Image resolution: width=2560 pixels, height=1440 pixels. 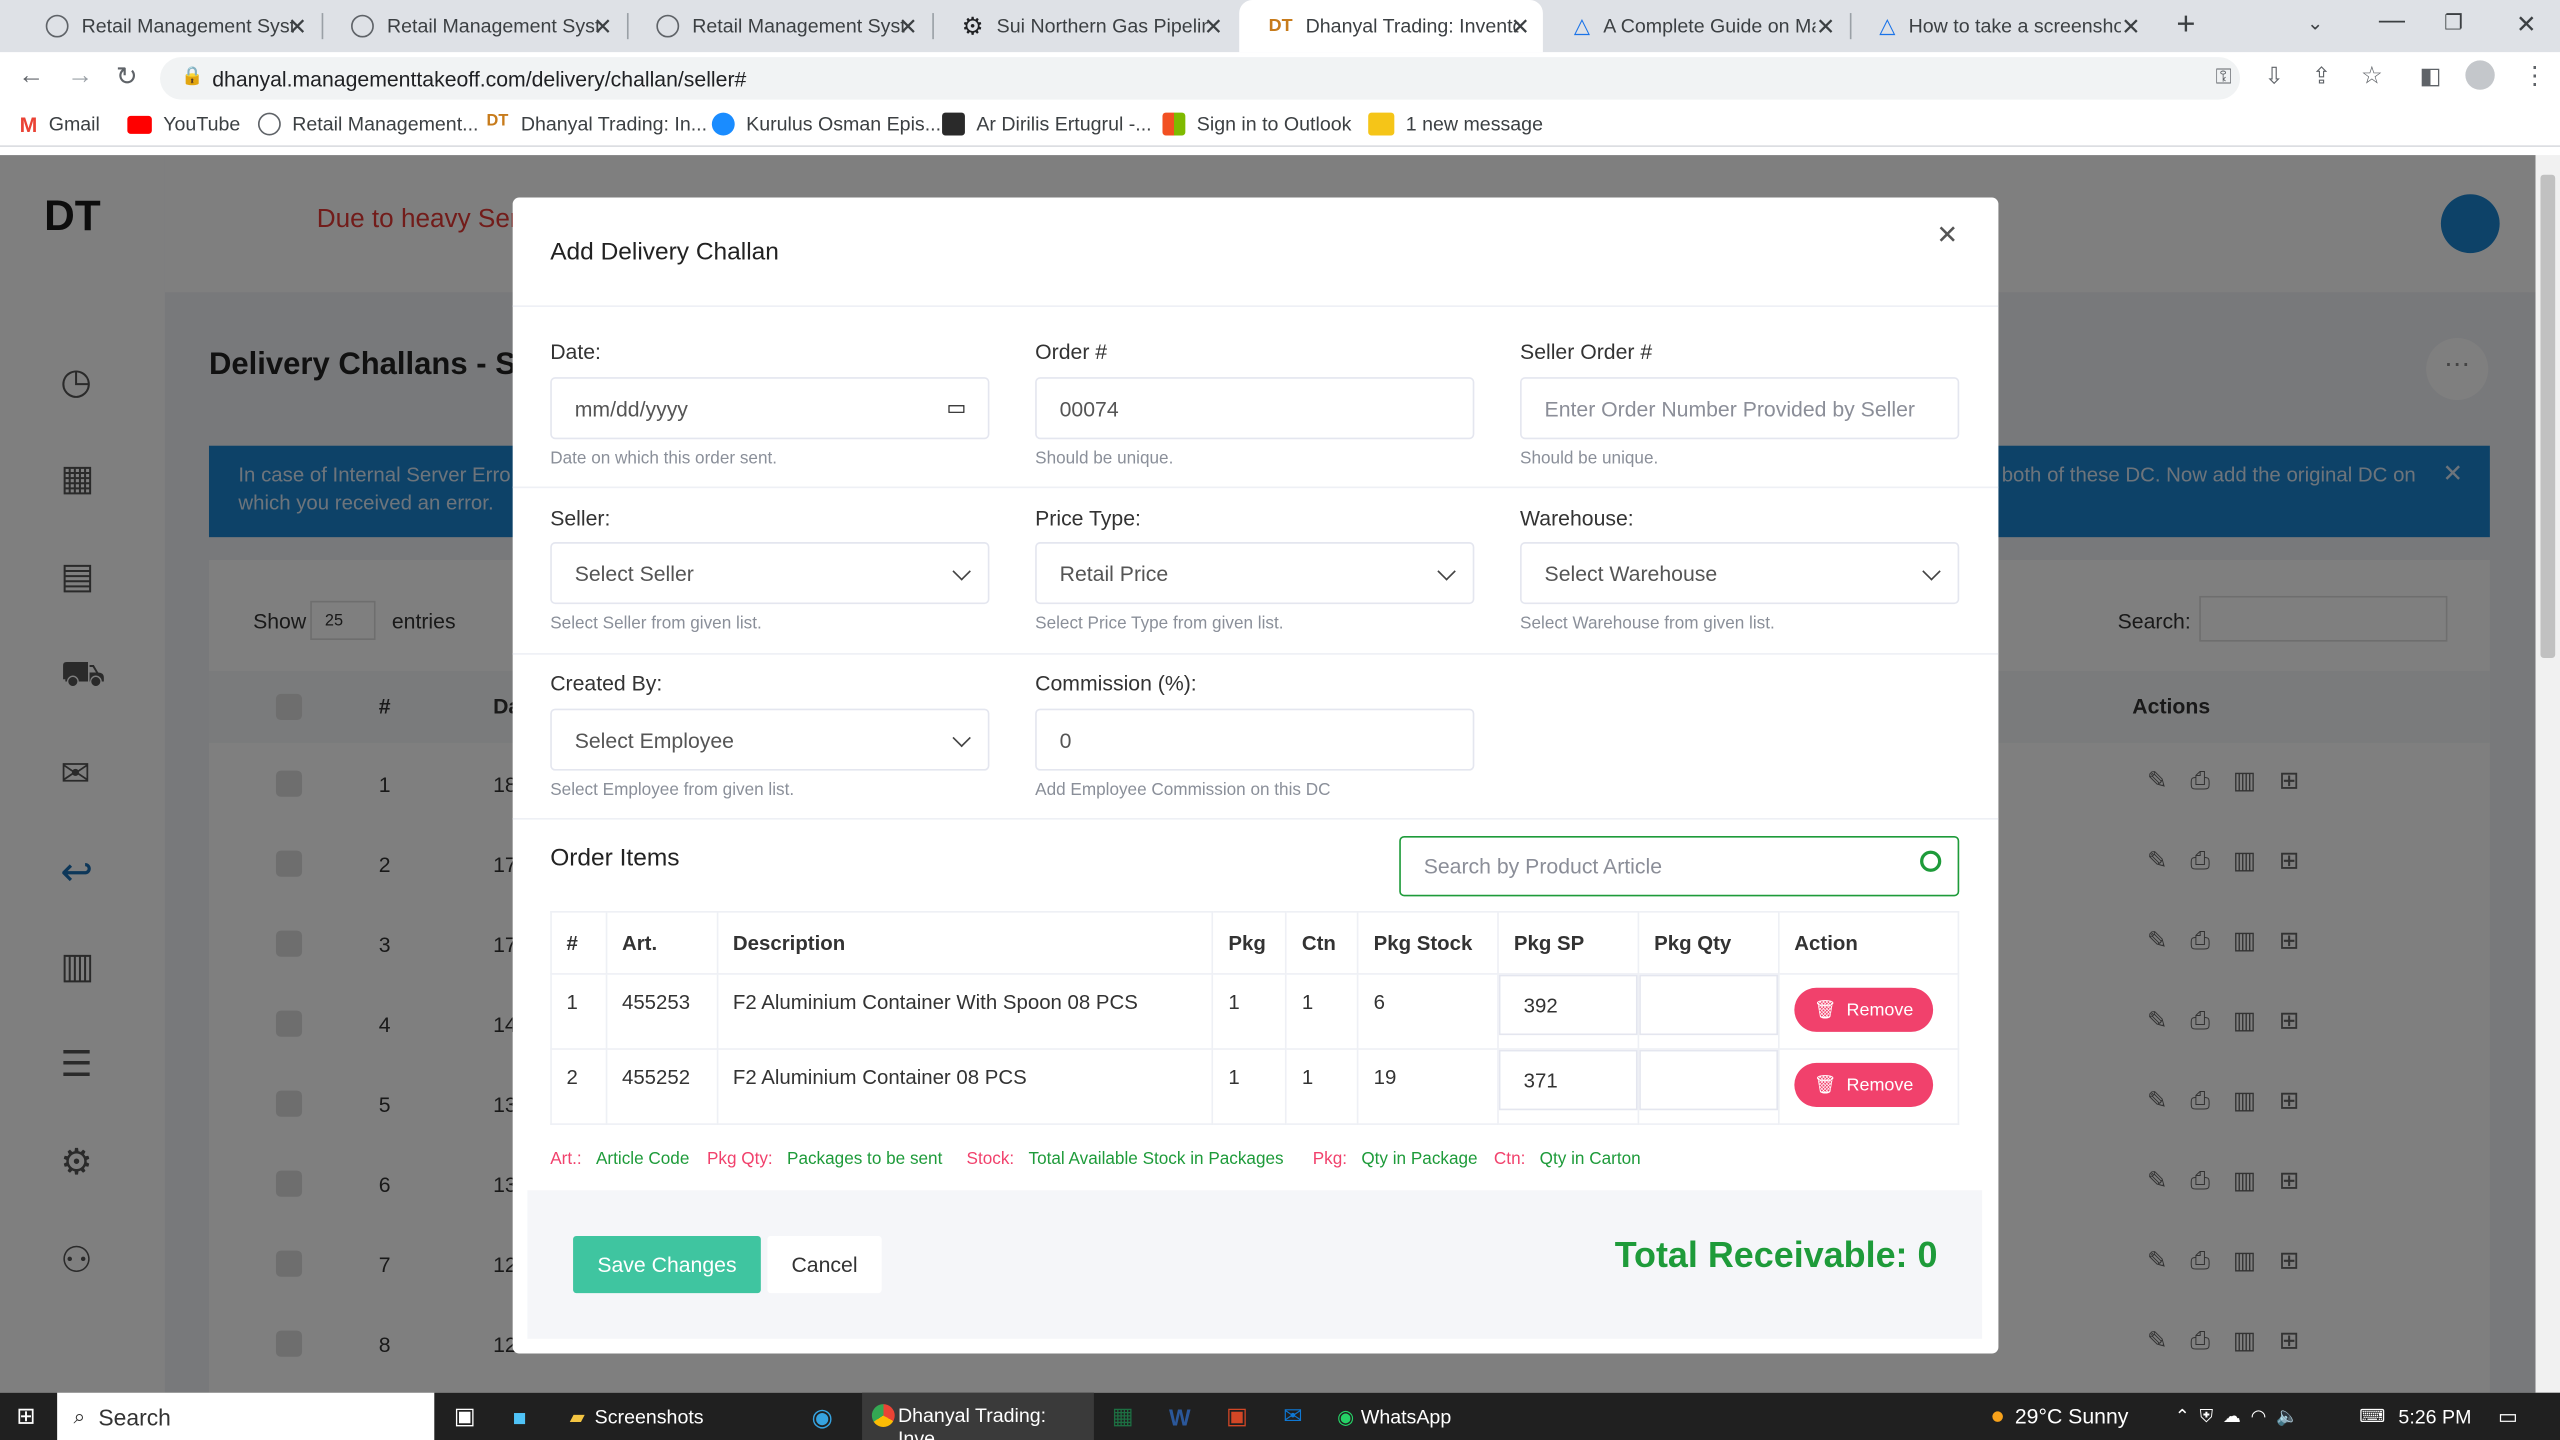 I want to click on key-icon: ⚿, so click(x=2224, y=77).